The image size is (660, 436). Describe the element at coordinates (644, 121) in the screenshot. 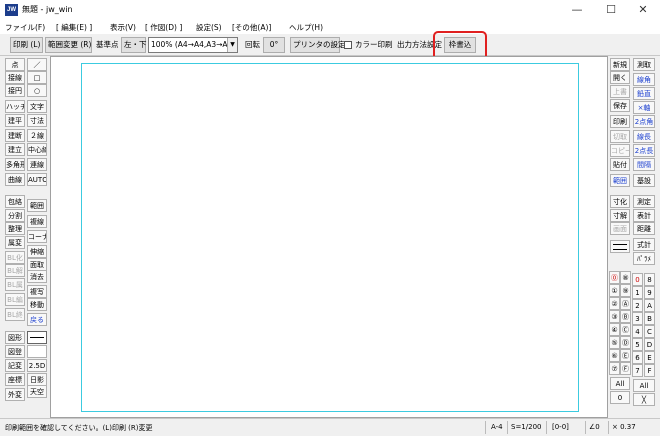

I see `tool-two-point-angle: 2点角` at that location.